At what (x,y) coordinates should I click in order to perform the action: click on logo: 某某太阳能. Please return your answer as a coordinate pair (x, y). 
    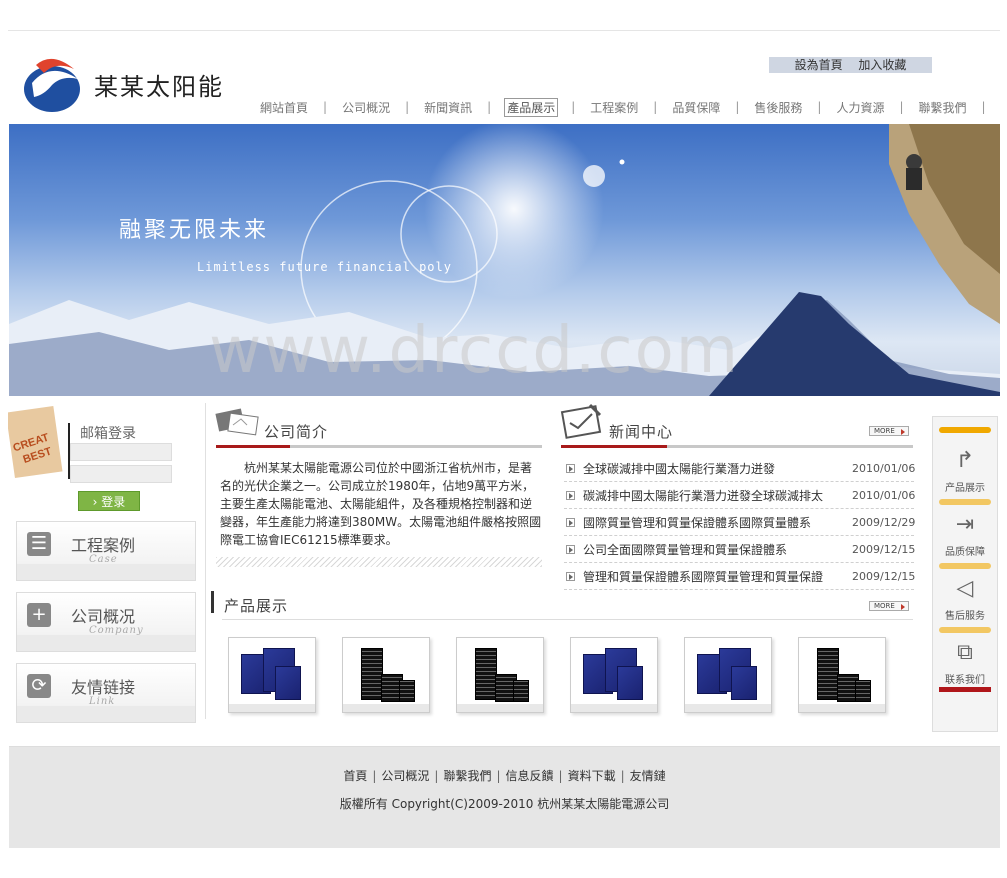
    Looking at the image, I should click on (132, 84).